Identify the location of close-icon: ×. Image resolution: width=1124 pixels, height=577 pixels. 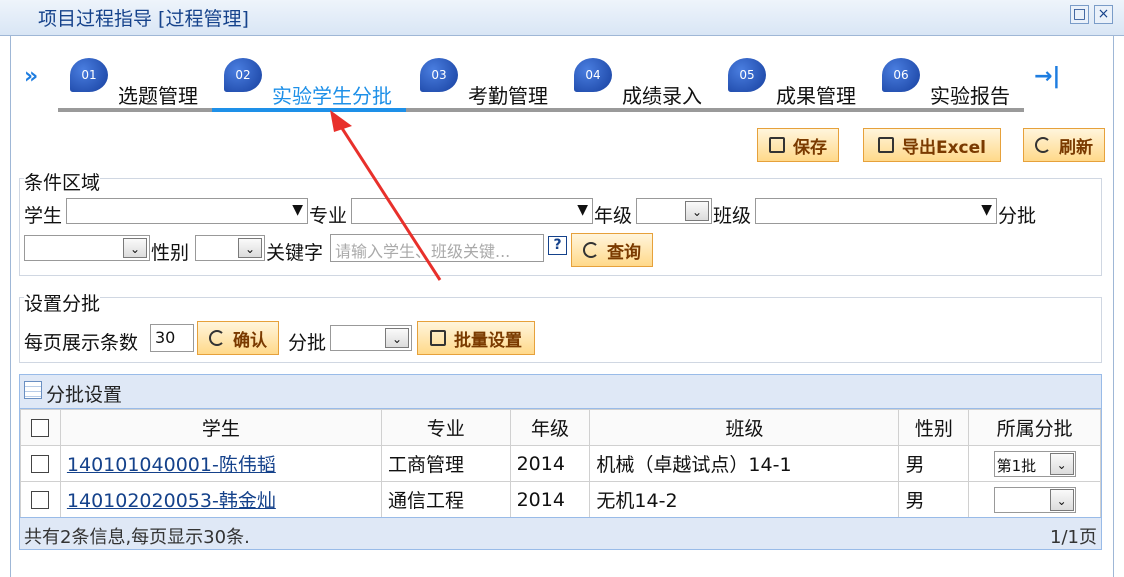
(1103, 14).